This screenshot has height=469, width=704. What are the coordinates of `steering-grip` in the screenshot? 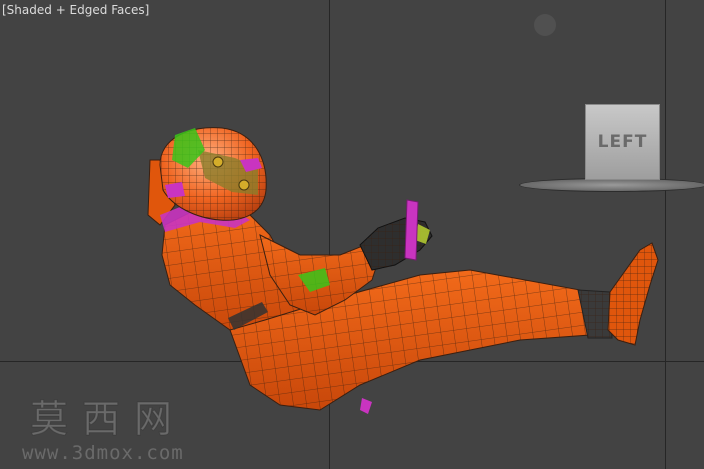 It's located at (411, 230).